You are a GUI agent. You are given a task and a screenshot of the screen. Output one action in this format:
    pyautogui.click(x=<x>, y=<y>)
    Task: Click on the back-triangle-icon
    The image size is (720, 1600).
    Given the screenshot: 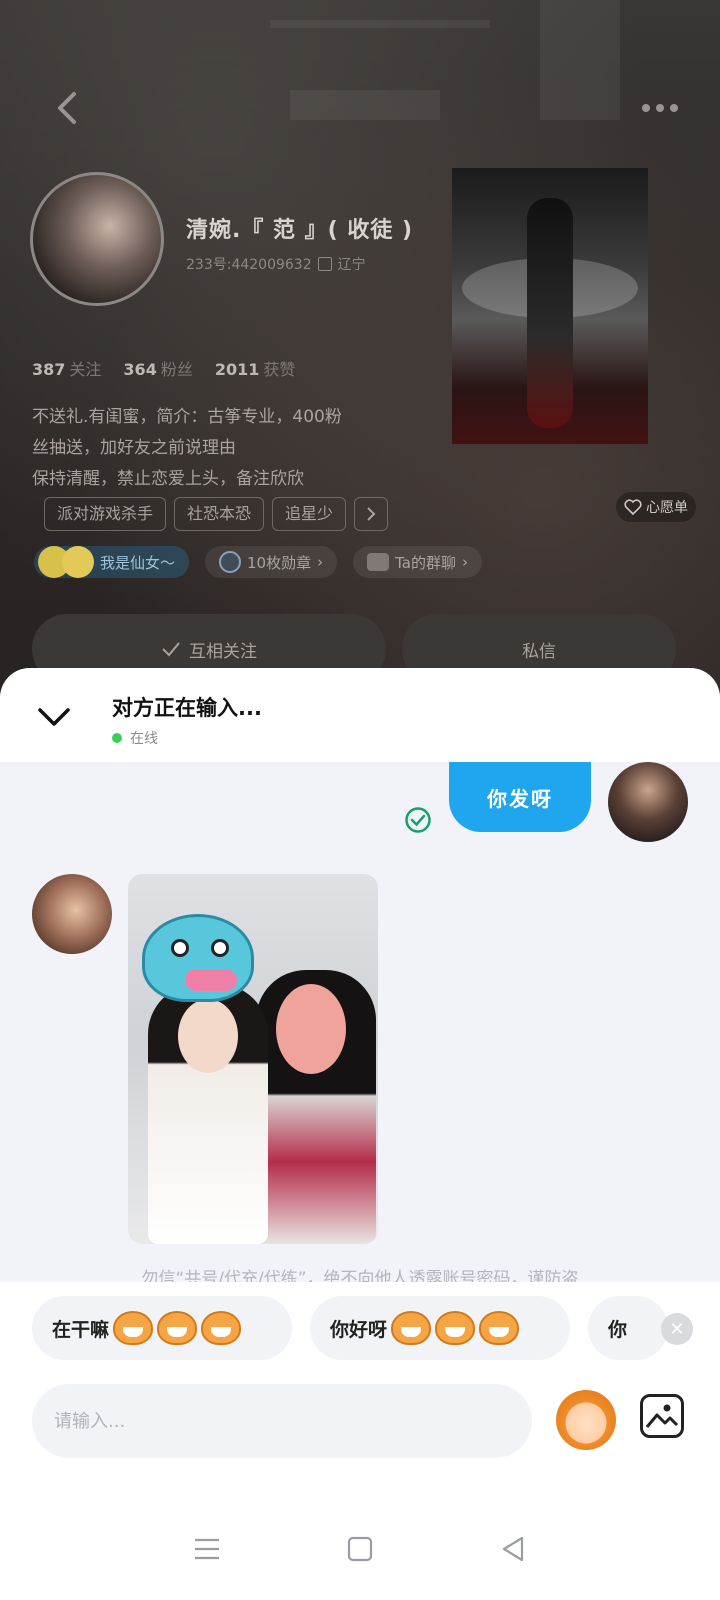 What is the action you would take?
    pyautogui.click(x=513, y=1549)
    